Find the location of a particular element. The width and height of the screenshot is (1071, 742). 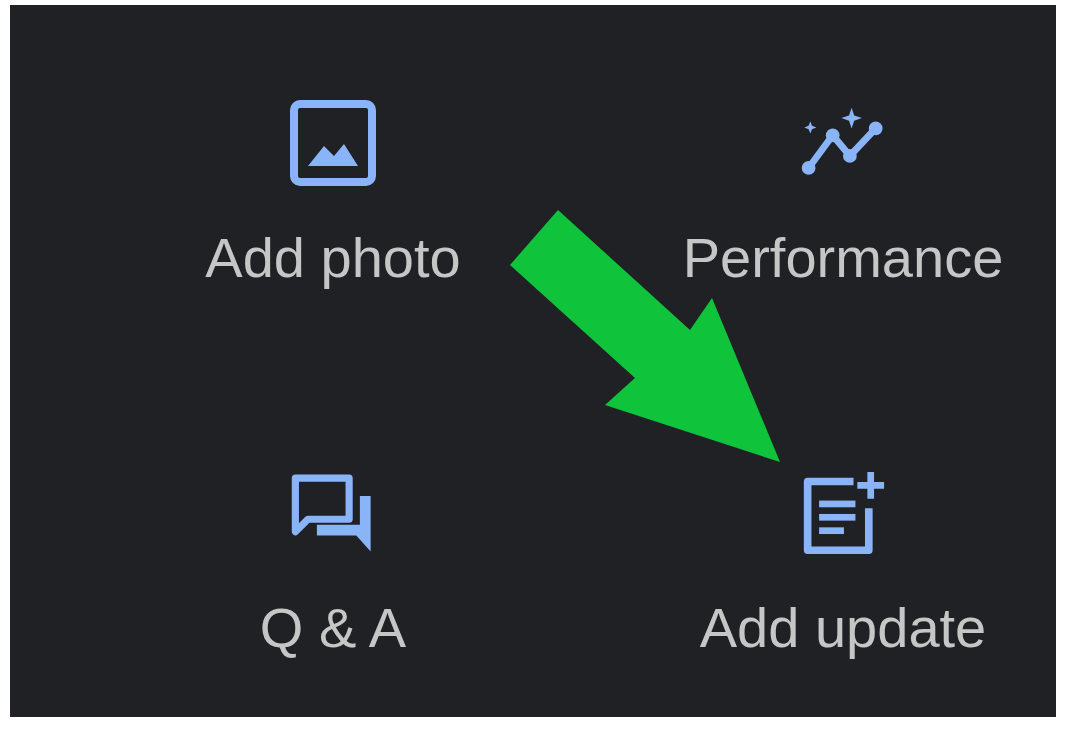

action-label: Performance is located at coordinates (843, 258).